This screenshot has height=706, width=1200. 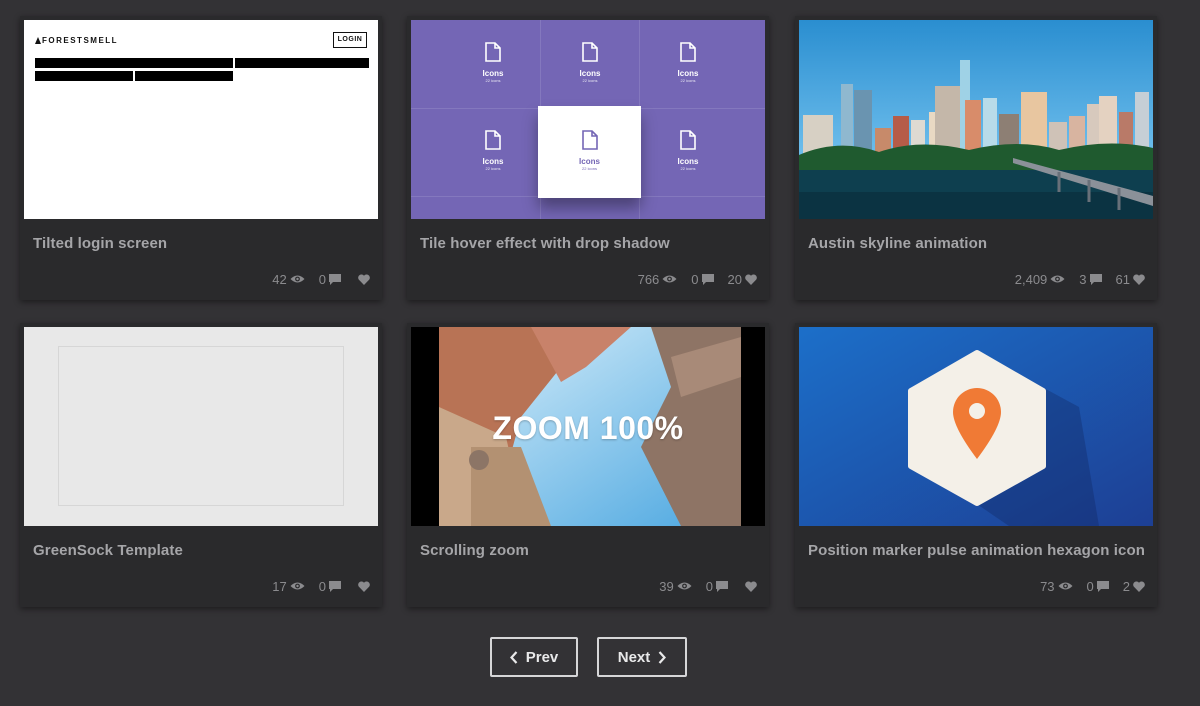 I want to click on zoom-overlay-text: ZOOM 100%, so click(x=588, y=428).